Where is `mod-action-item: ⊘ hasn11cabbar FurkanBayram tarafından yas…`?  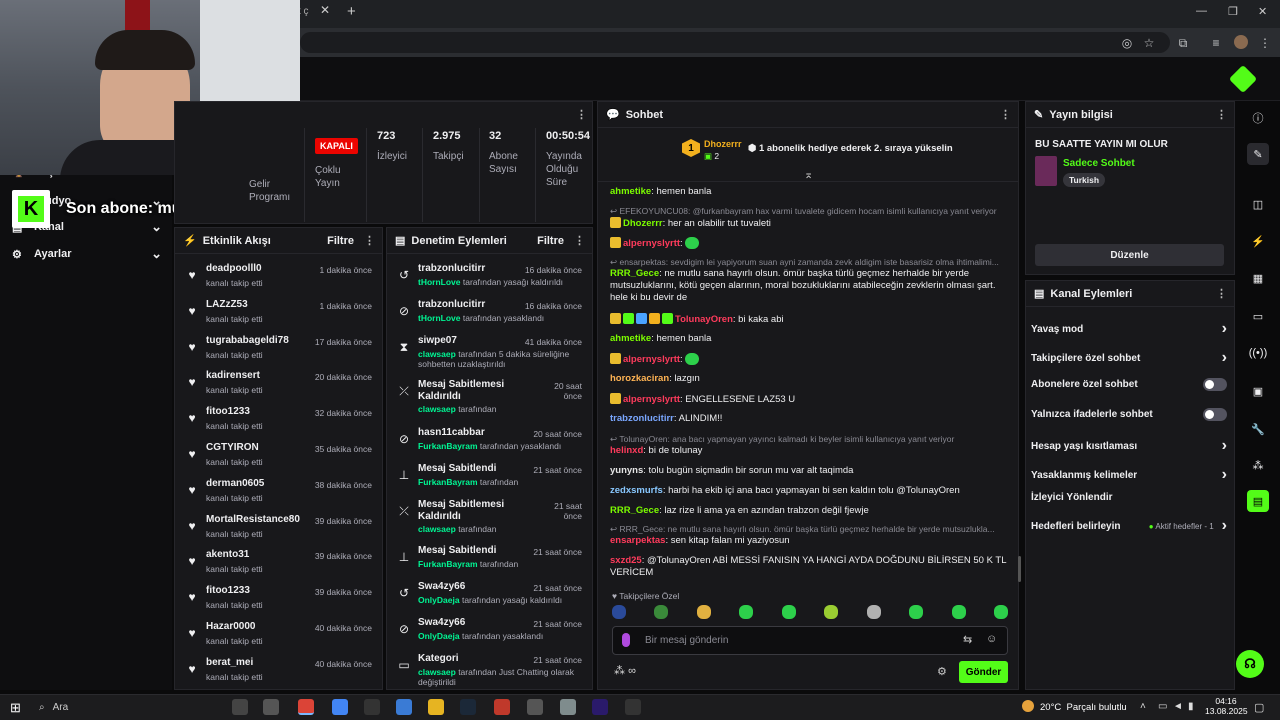 mod-action-item: ⊘ hasn11cabbar FurkanBayram tarafından yas… is located at coordinates (489, 440).